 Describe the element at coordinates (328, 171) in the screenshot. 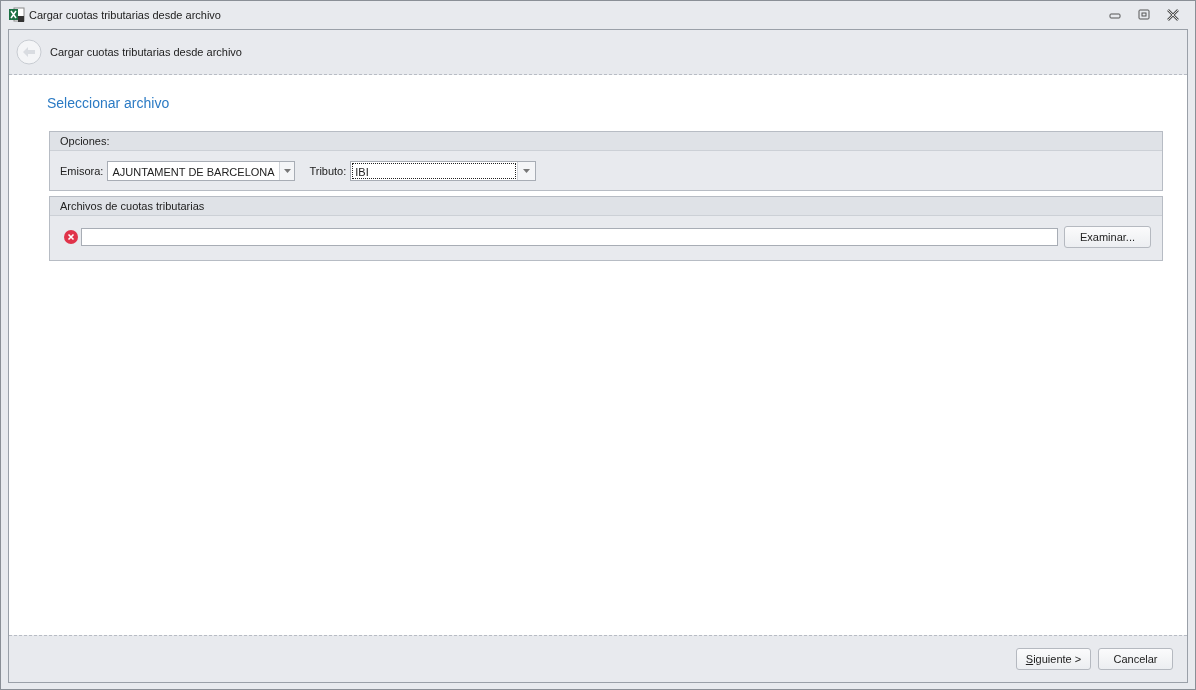

I see `field-label: Tributo:` at that location.